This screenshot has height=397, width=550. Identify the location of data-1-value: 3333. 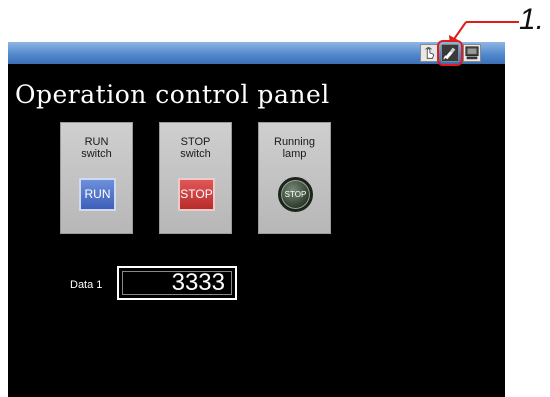
(198, 282).